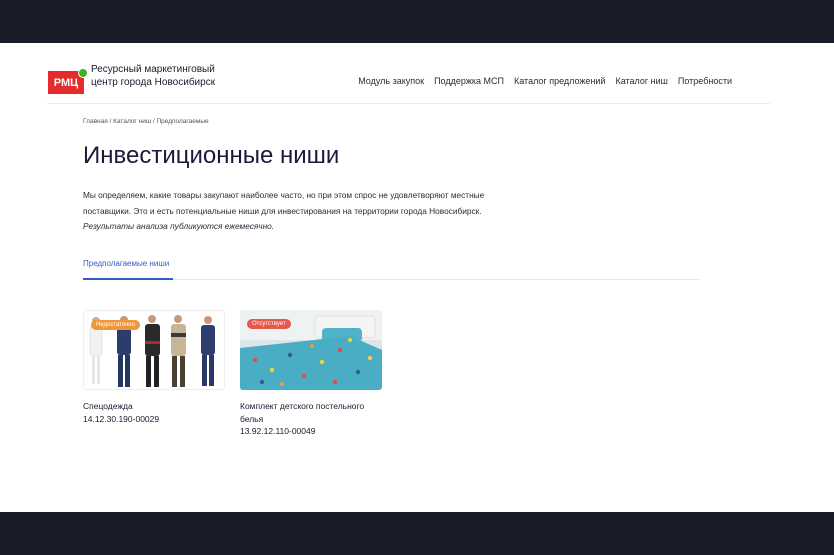  Describe the element at coordinates (705, 81) in the screenshot. I see `nav-item-needs: Потребности` at that location.